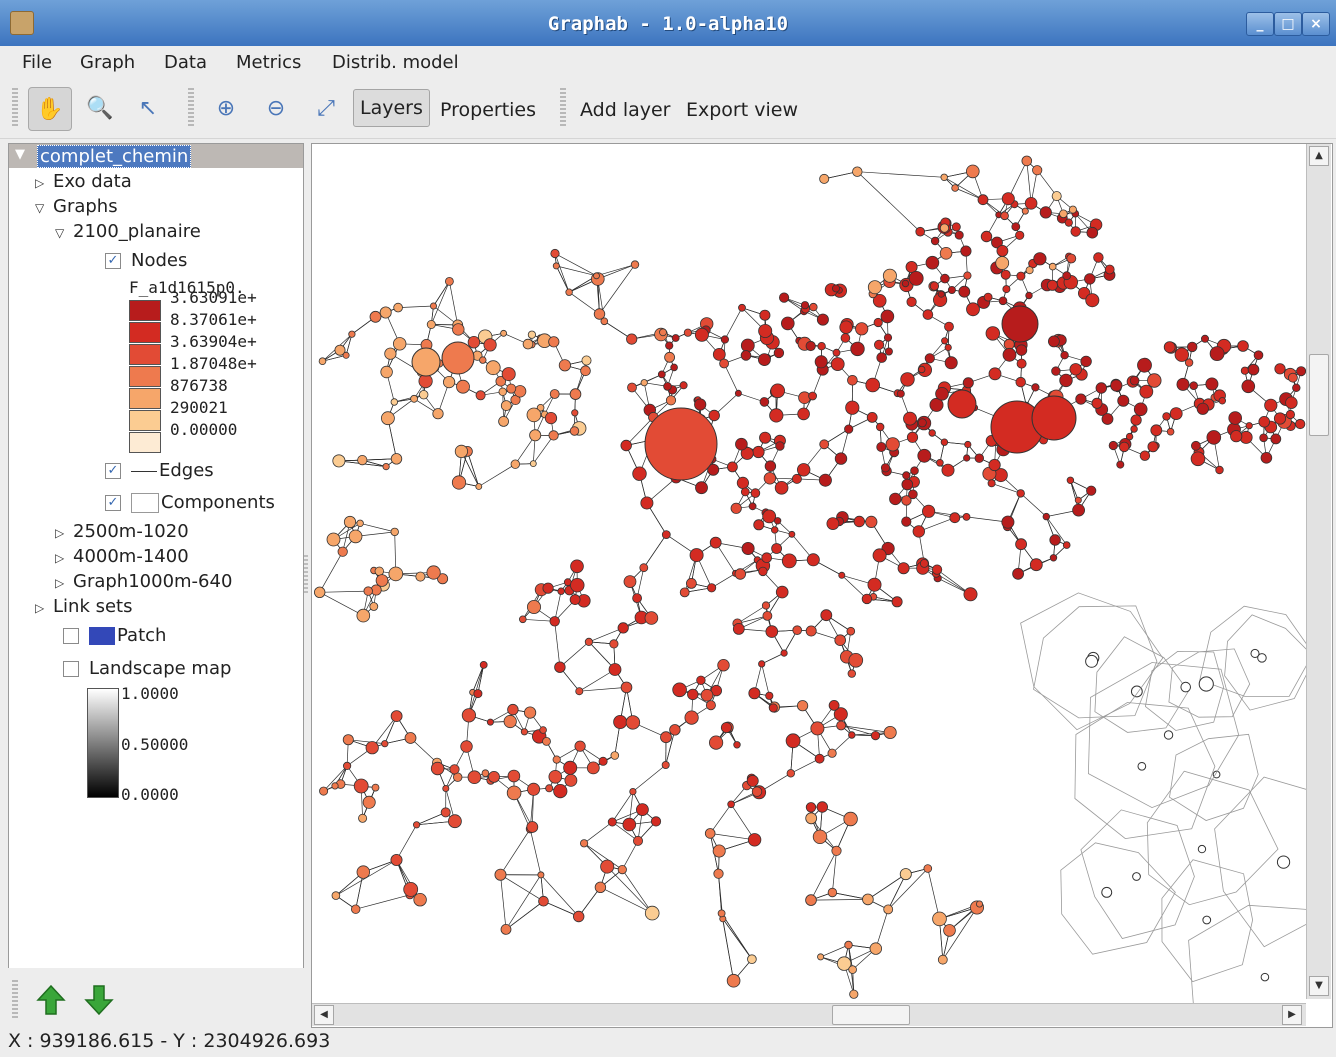  What do you see at coordinates (391, 108) in the screenshot?
I see `layers-toggle: Layers` at bounding box center [391, 108].